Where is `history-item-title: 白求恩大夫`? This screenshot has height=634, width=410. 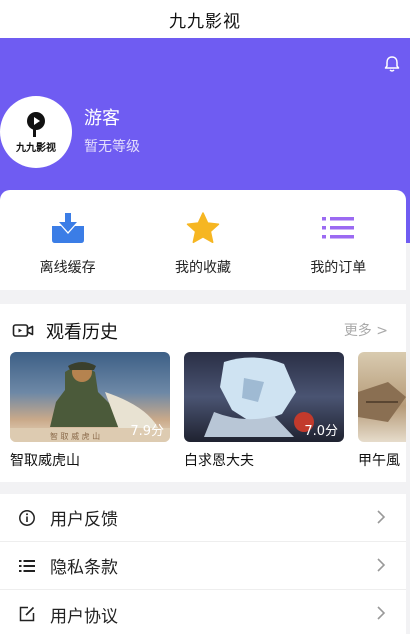 history-item-title: 白求恩大夫 is located at coordinates (219, 461).